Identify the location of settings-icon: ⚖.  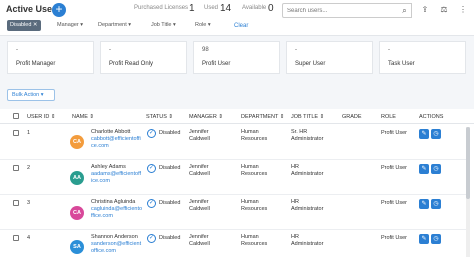
(444, 10).